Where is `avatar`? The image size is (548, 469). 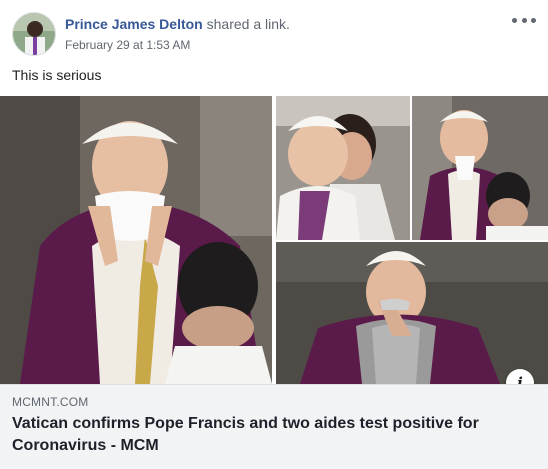
avatar is located at coordinates (34, 34).